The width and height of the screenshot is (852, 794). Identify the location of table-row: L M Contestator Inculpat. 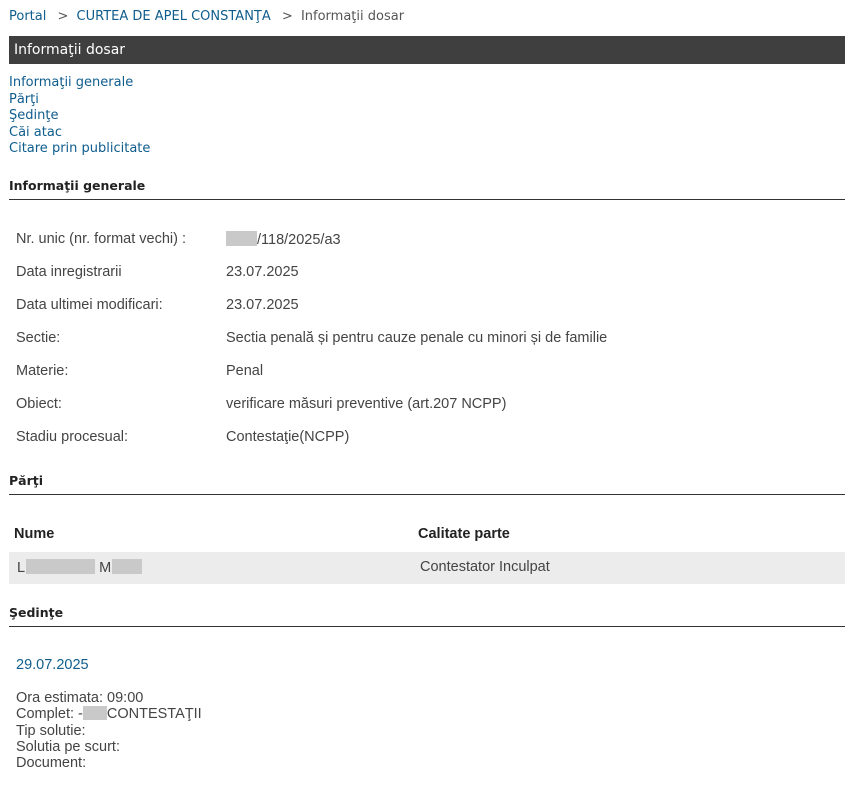
(427, 568).